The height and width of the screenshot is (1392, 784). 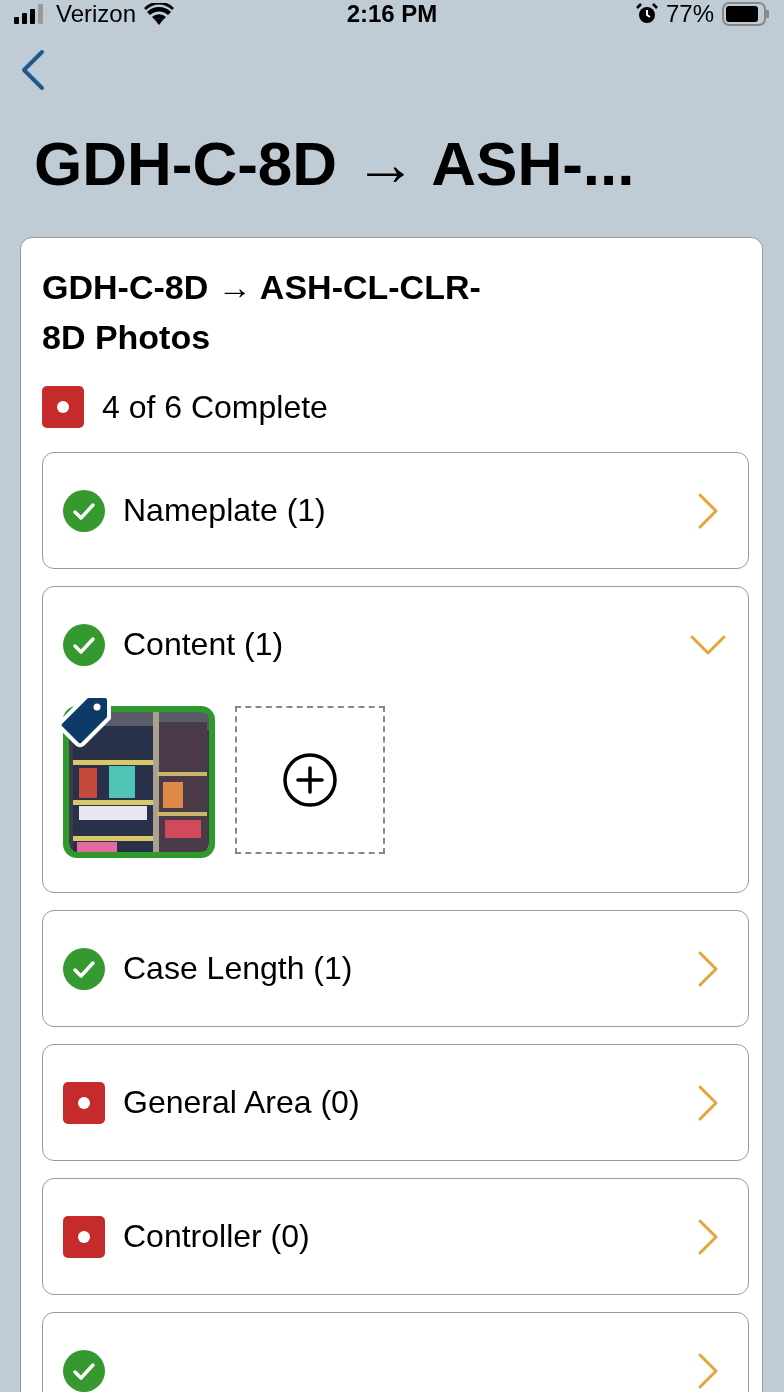 What do you see at coordinates (139, 782) in the screenshot?
I see `photo-thumbnail` at bounding box center [139, 782].